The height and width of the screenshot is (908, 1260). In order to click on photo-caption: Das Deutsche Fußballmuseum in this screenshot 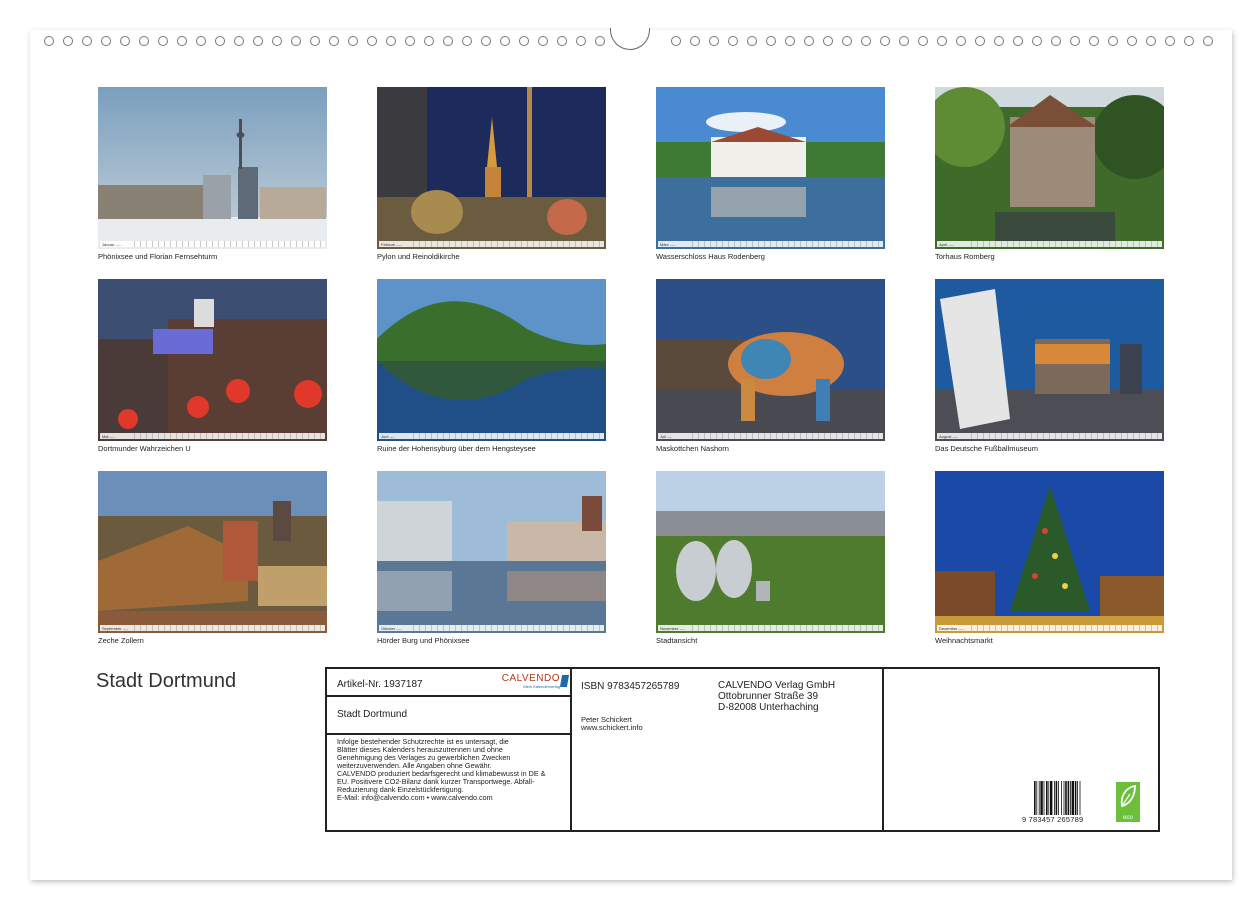, I will do `click(986, 448)`.